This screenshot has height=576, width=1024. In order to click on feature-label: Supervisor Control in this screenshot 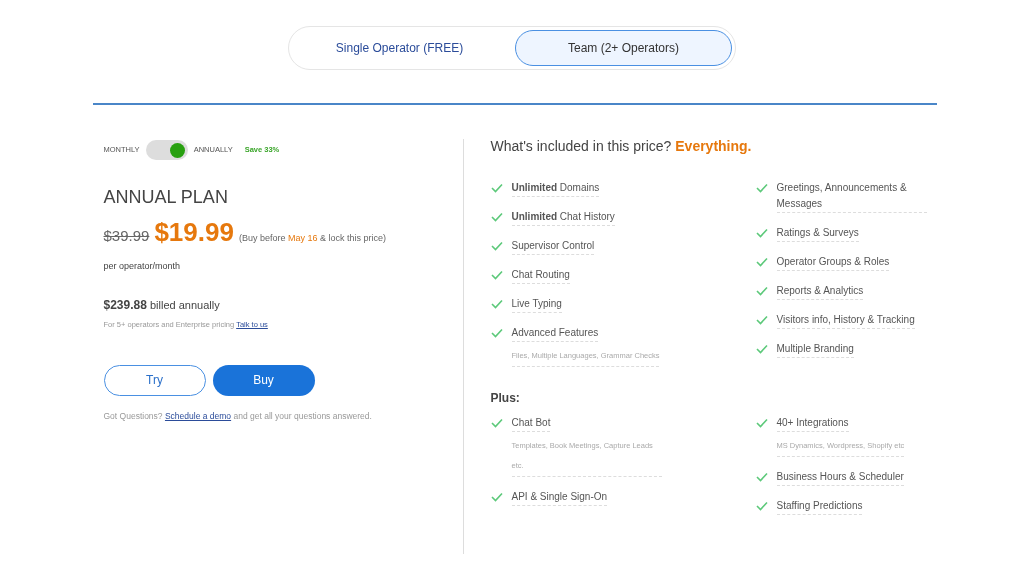, I will do `click(553, 246)`.